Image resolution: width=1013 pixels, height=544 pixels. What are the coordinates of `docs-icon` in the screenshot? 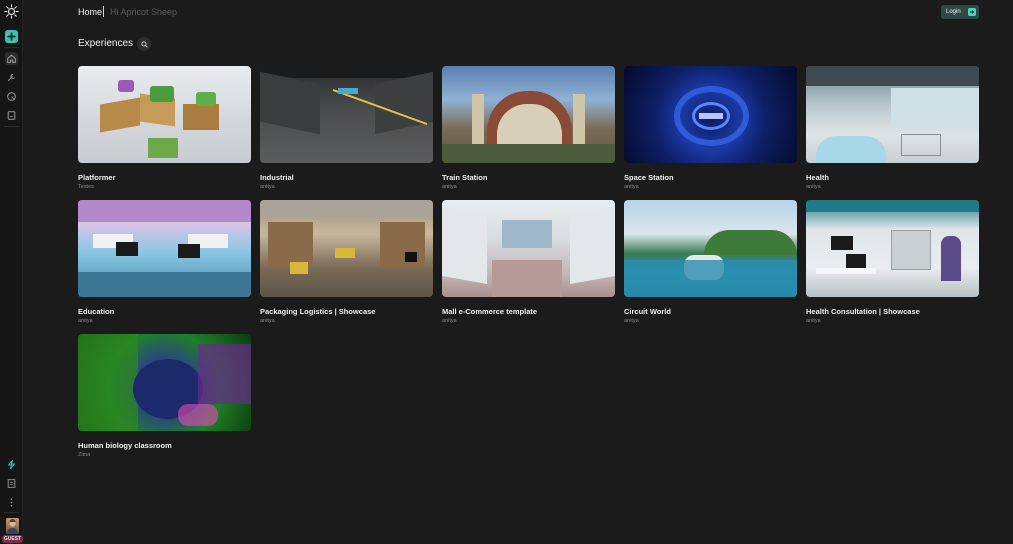 It's located at (11, 483).